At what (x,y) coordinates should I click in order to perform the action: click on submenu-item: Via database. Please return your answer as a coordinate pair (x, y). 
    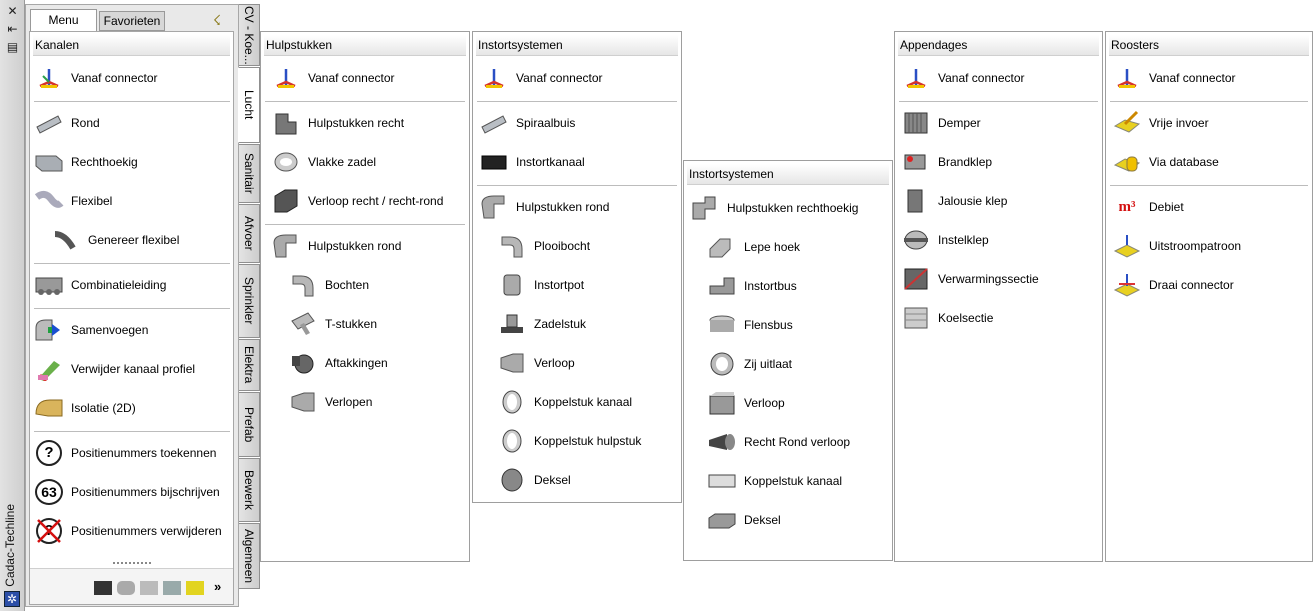
    Looking at the image, I should click on (1165, 162).